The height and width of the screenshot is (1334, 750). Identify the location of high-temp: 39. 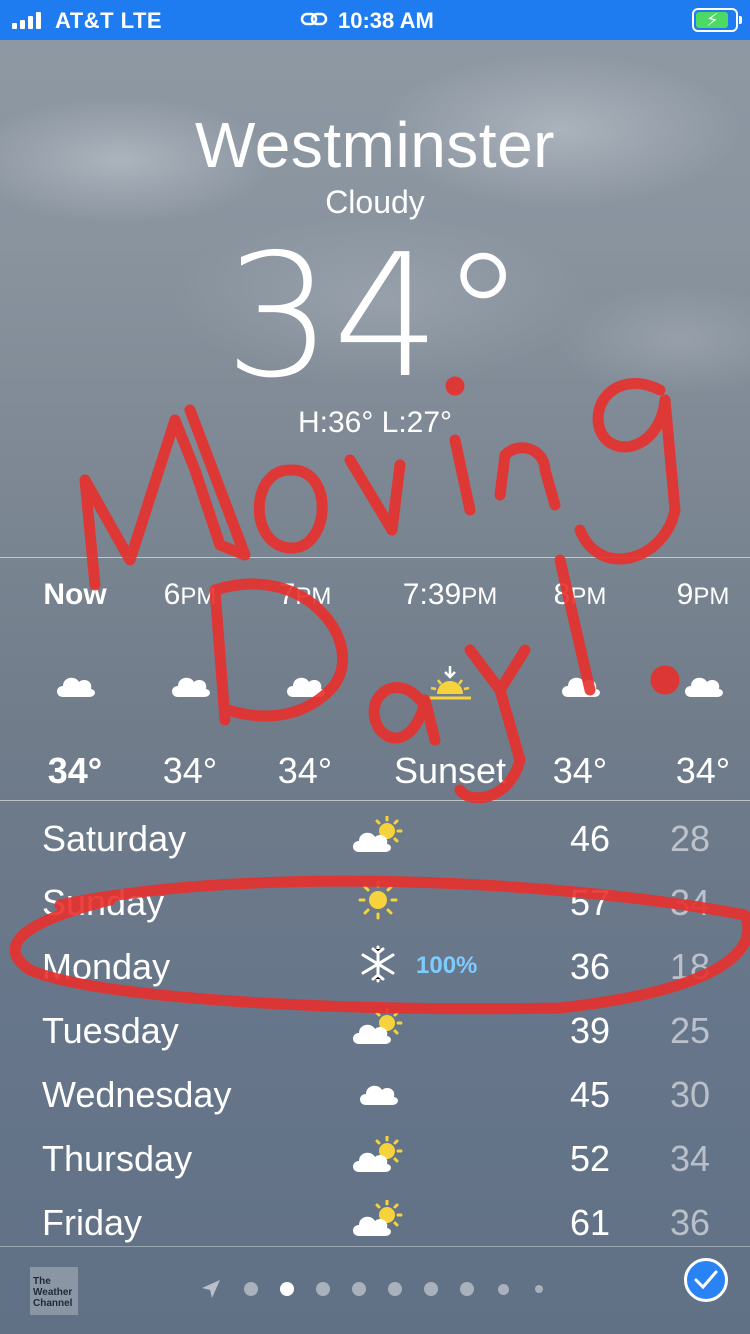
(589, 1030).